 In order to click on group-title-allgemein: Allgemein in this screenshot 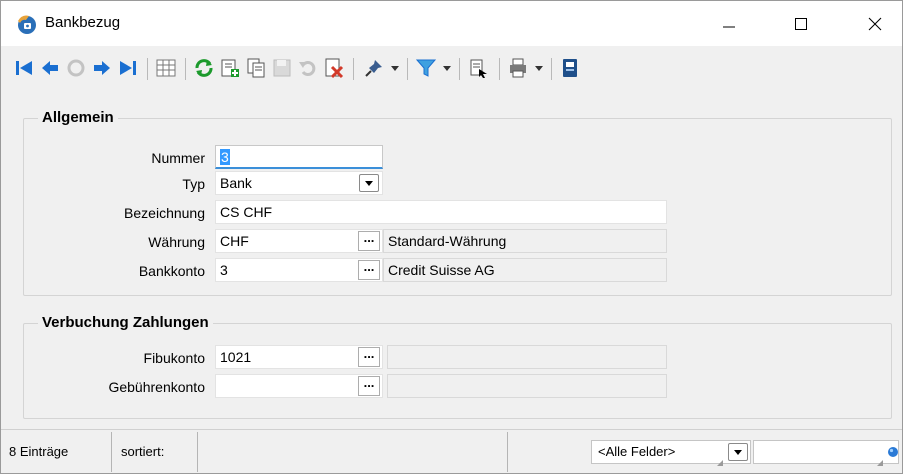, I will do `click(78, 117)`.